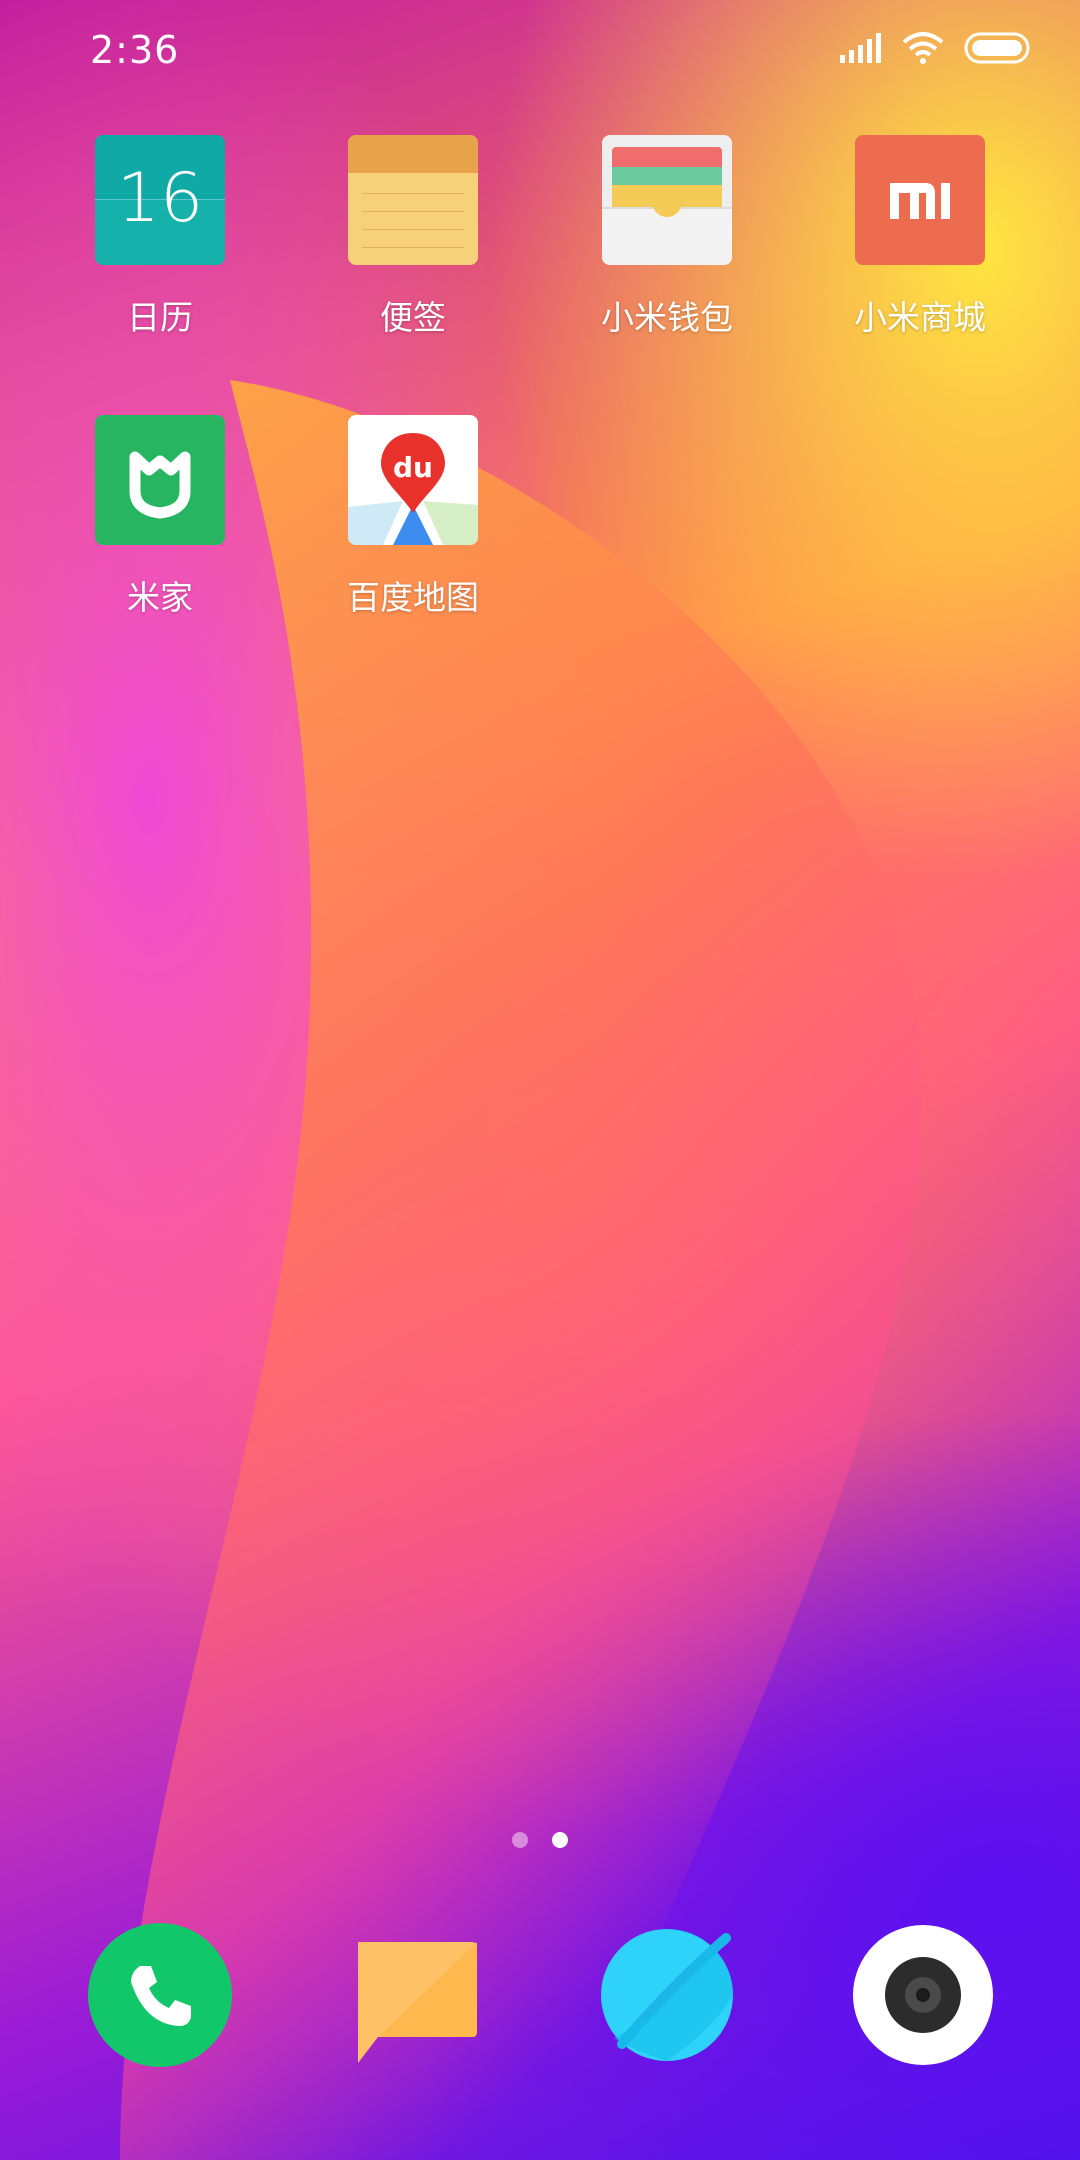 The image size is (1080, 2160). What do you see at coordinates (920, 200) in the screenshot?
I see `mi-store-icon` at bounding box center [920, 200].